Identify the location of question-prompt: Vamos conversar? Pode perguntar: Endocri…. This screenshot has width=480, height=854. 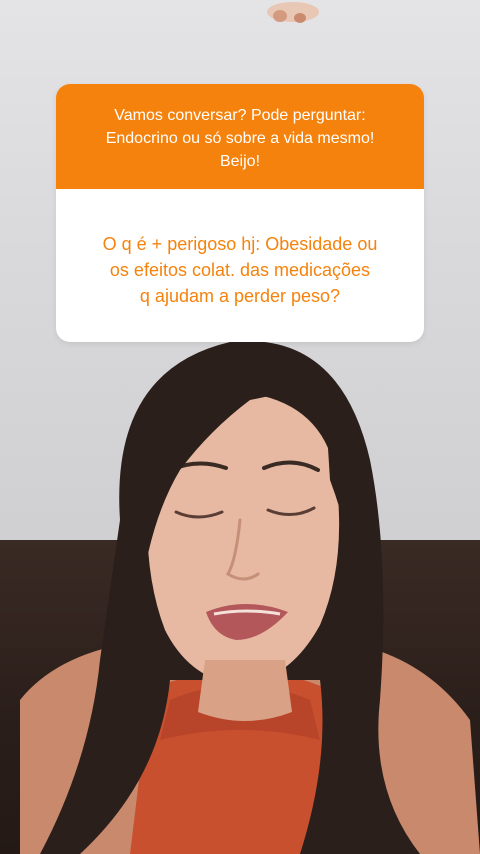
(240, 136).